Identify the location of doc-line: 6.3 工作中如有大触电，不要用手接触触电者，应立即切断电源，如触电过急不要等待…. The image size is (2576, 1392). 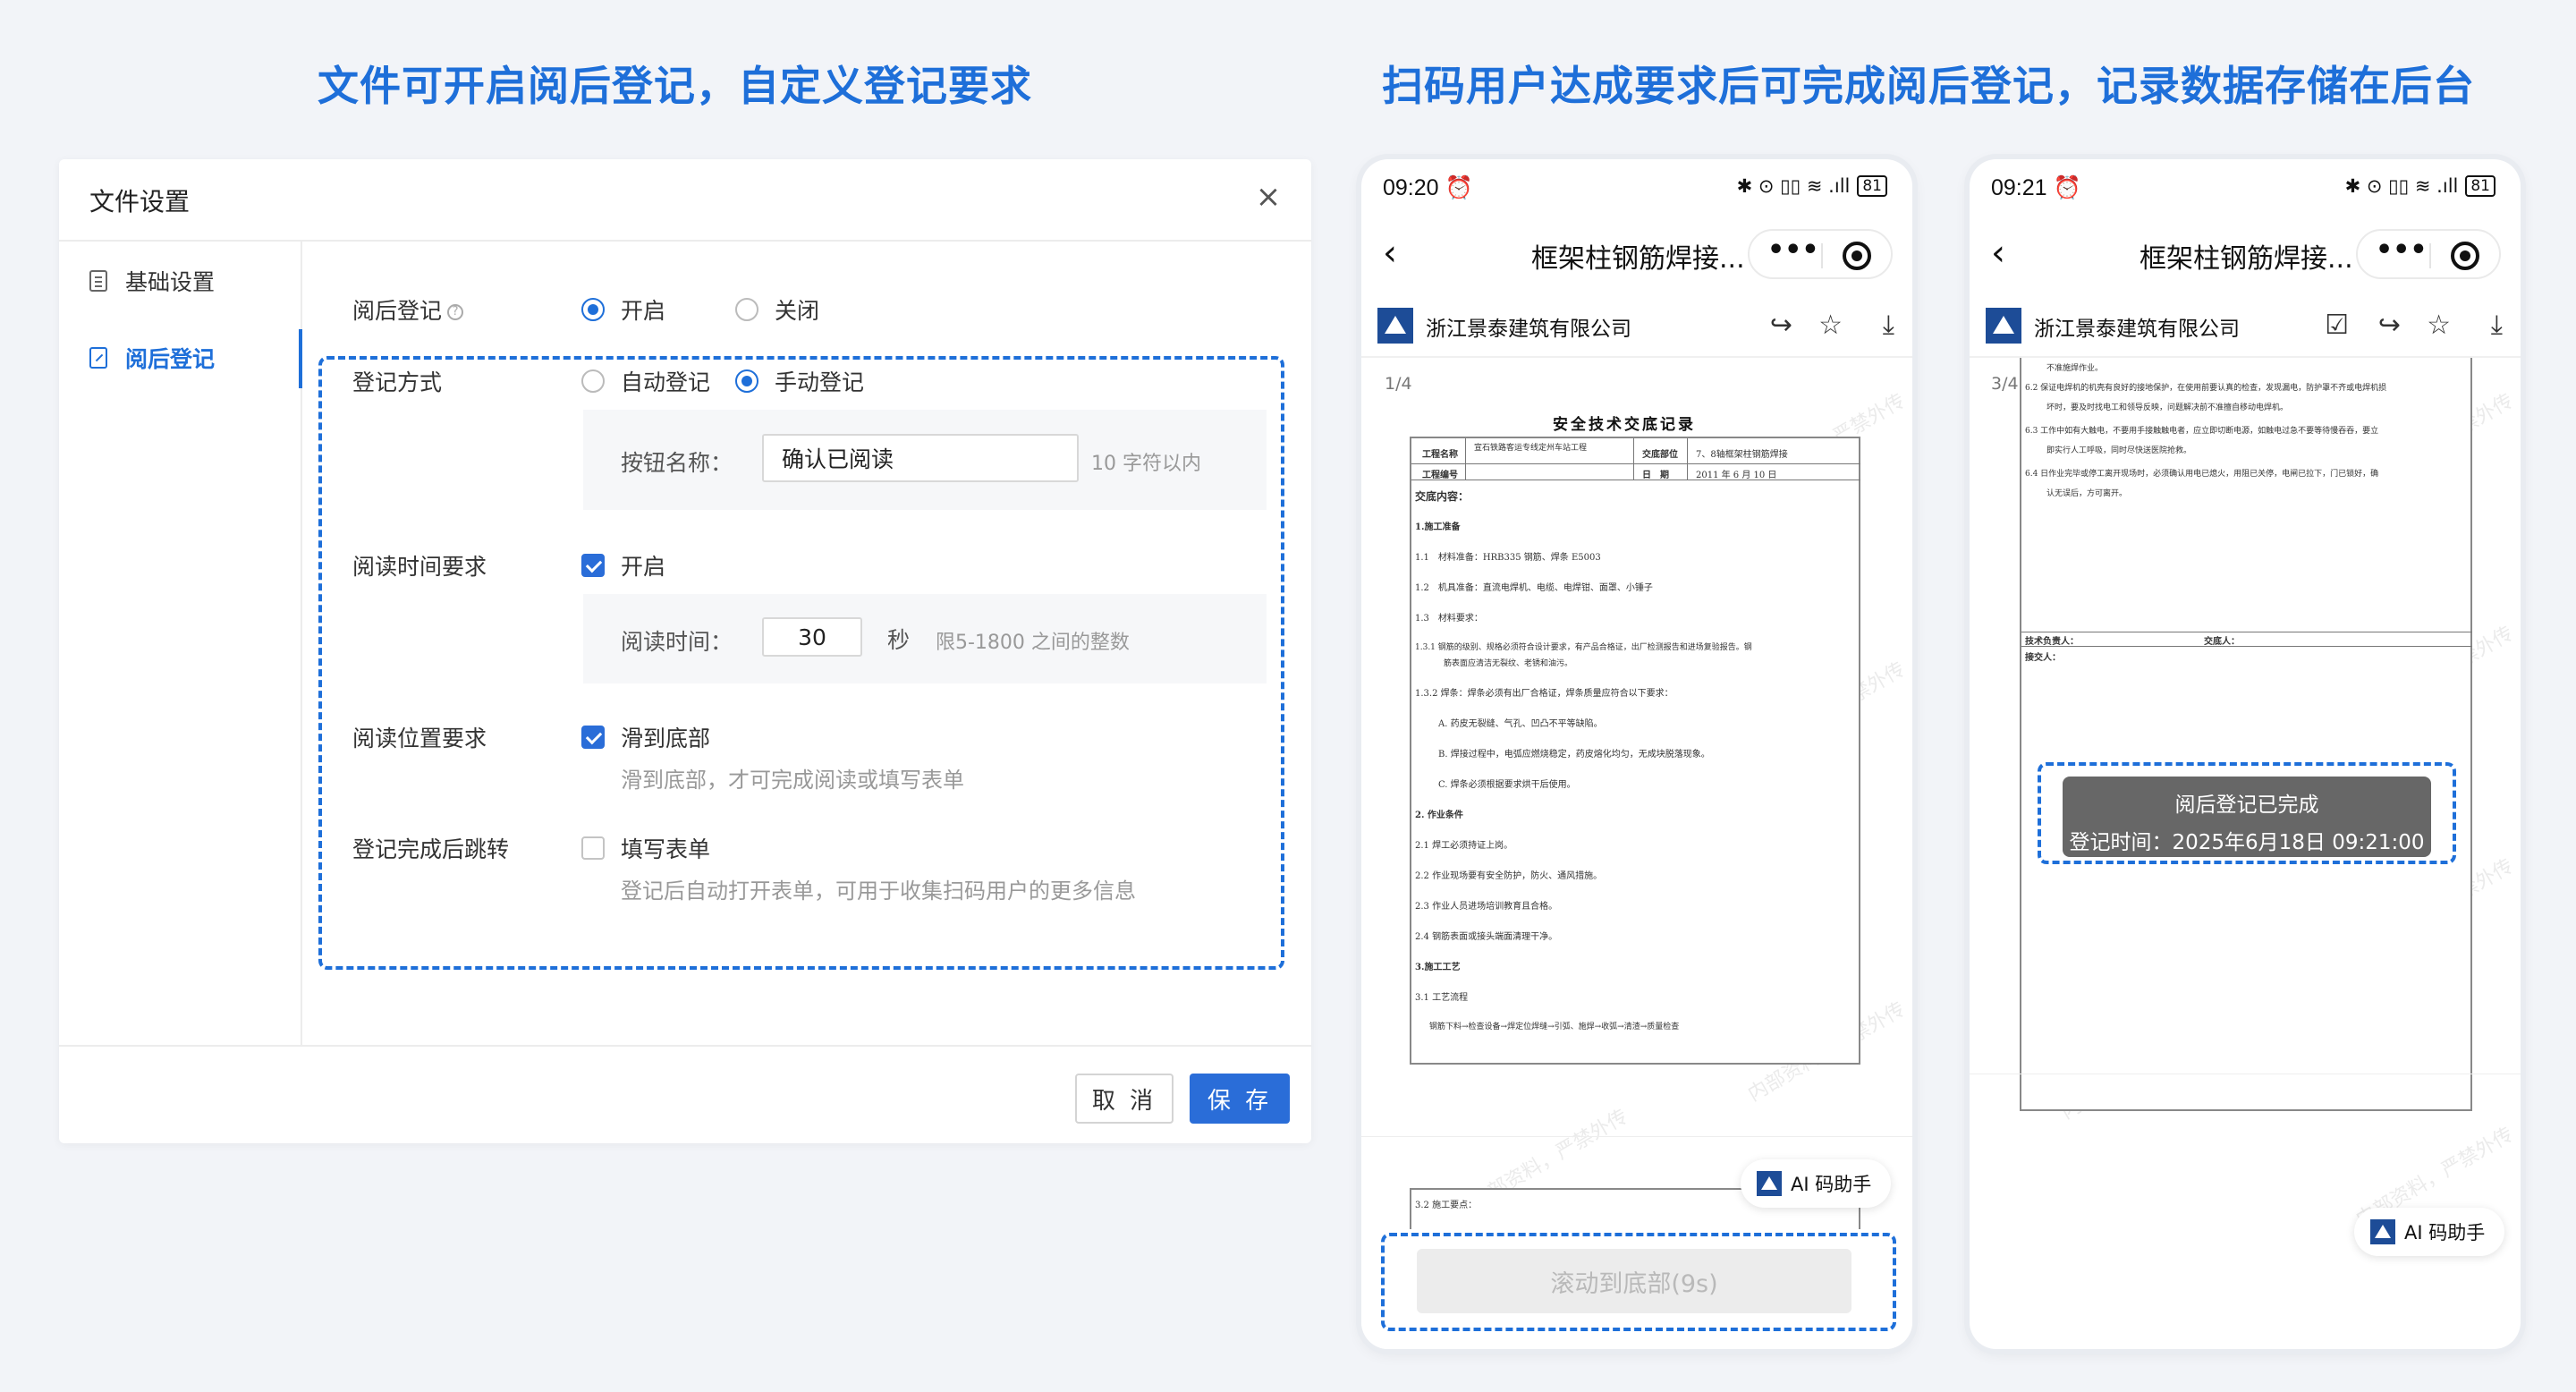
(2202, 431).